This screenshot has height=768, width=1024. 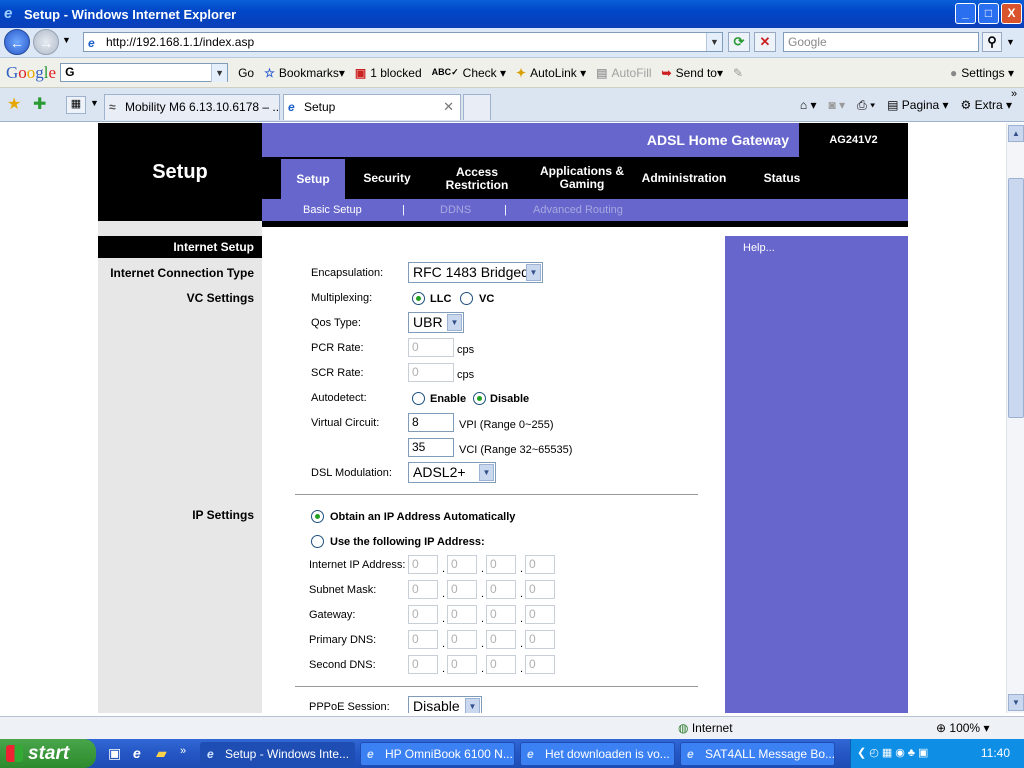 I want to click on google-search-input: G ▼, so click(x=144, y=72).